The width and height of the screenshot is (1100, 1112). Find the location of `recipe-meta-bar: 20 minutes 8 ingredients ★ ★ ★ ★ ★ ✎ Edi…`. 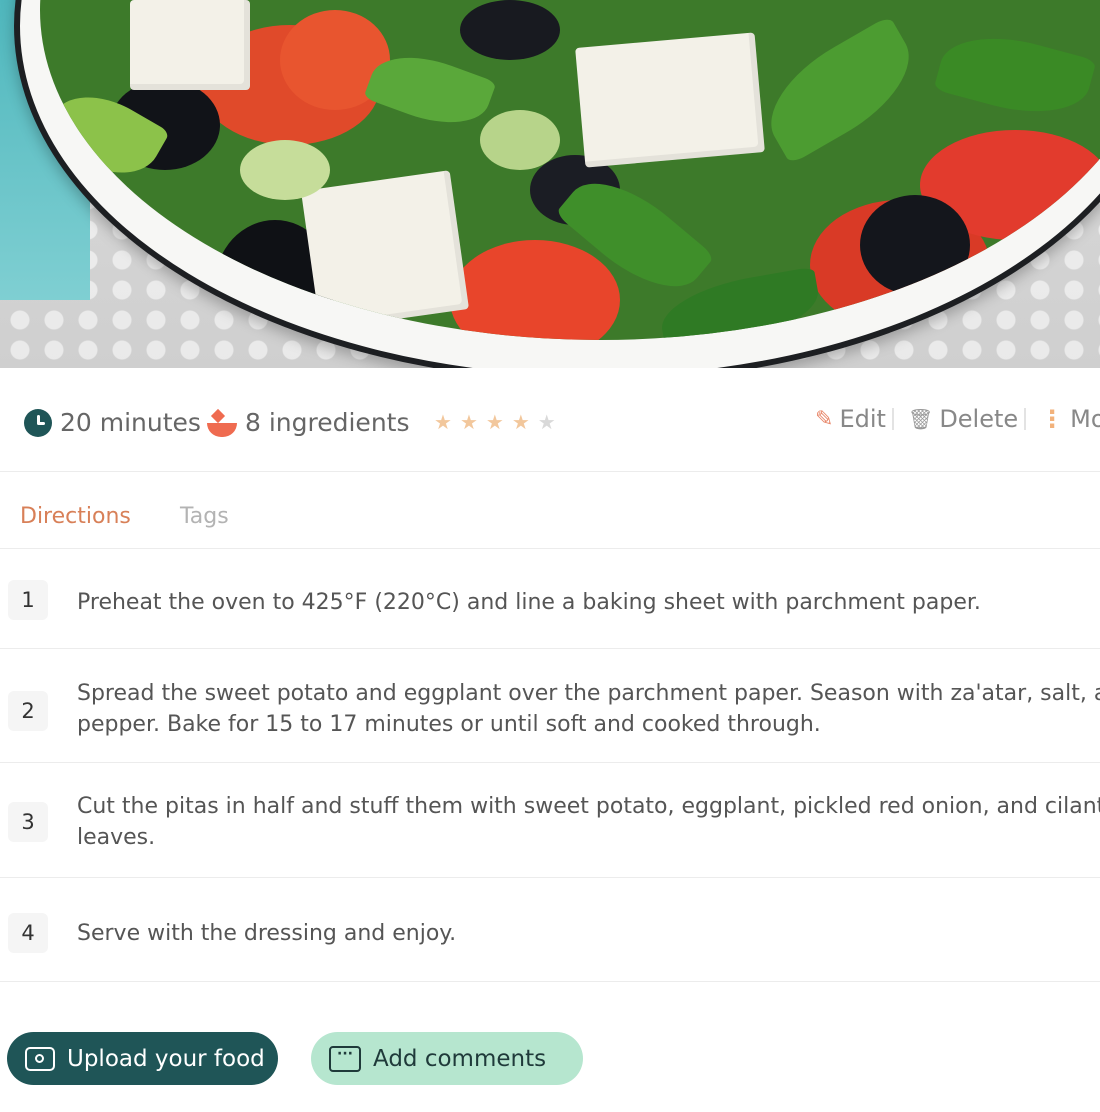

recipe-meta-bar: 20 minutes 8 ingredients ★ ★ ★ ★ ★ ✎ Edi… is located at coordinates (550, 420).